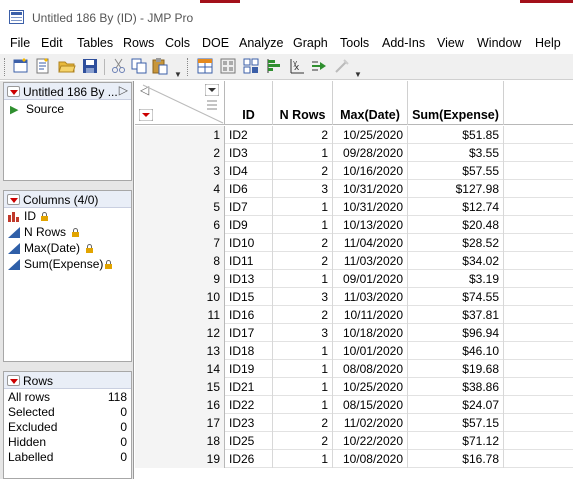  Describe the element at coordinates (370, 405) in the screenshot. I see `cell-max-date: 08/15/2020` at that location.